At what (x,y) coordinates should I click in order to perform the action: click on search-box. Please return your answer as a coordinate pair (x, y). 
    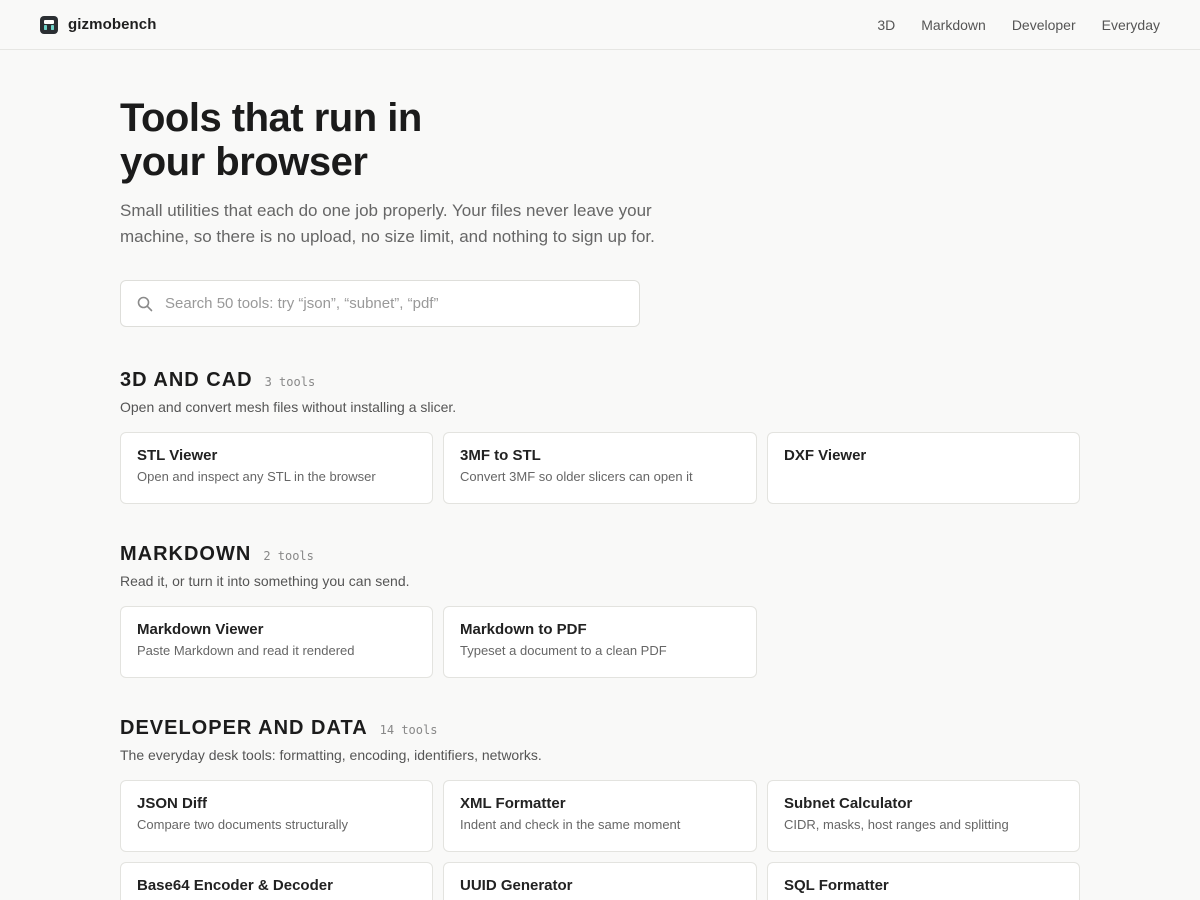
    Looking at the image, I should click on (380, 303).